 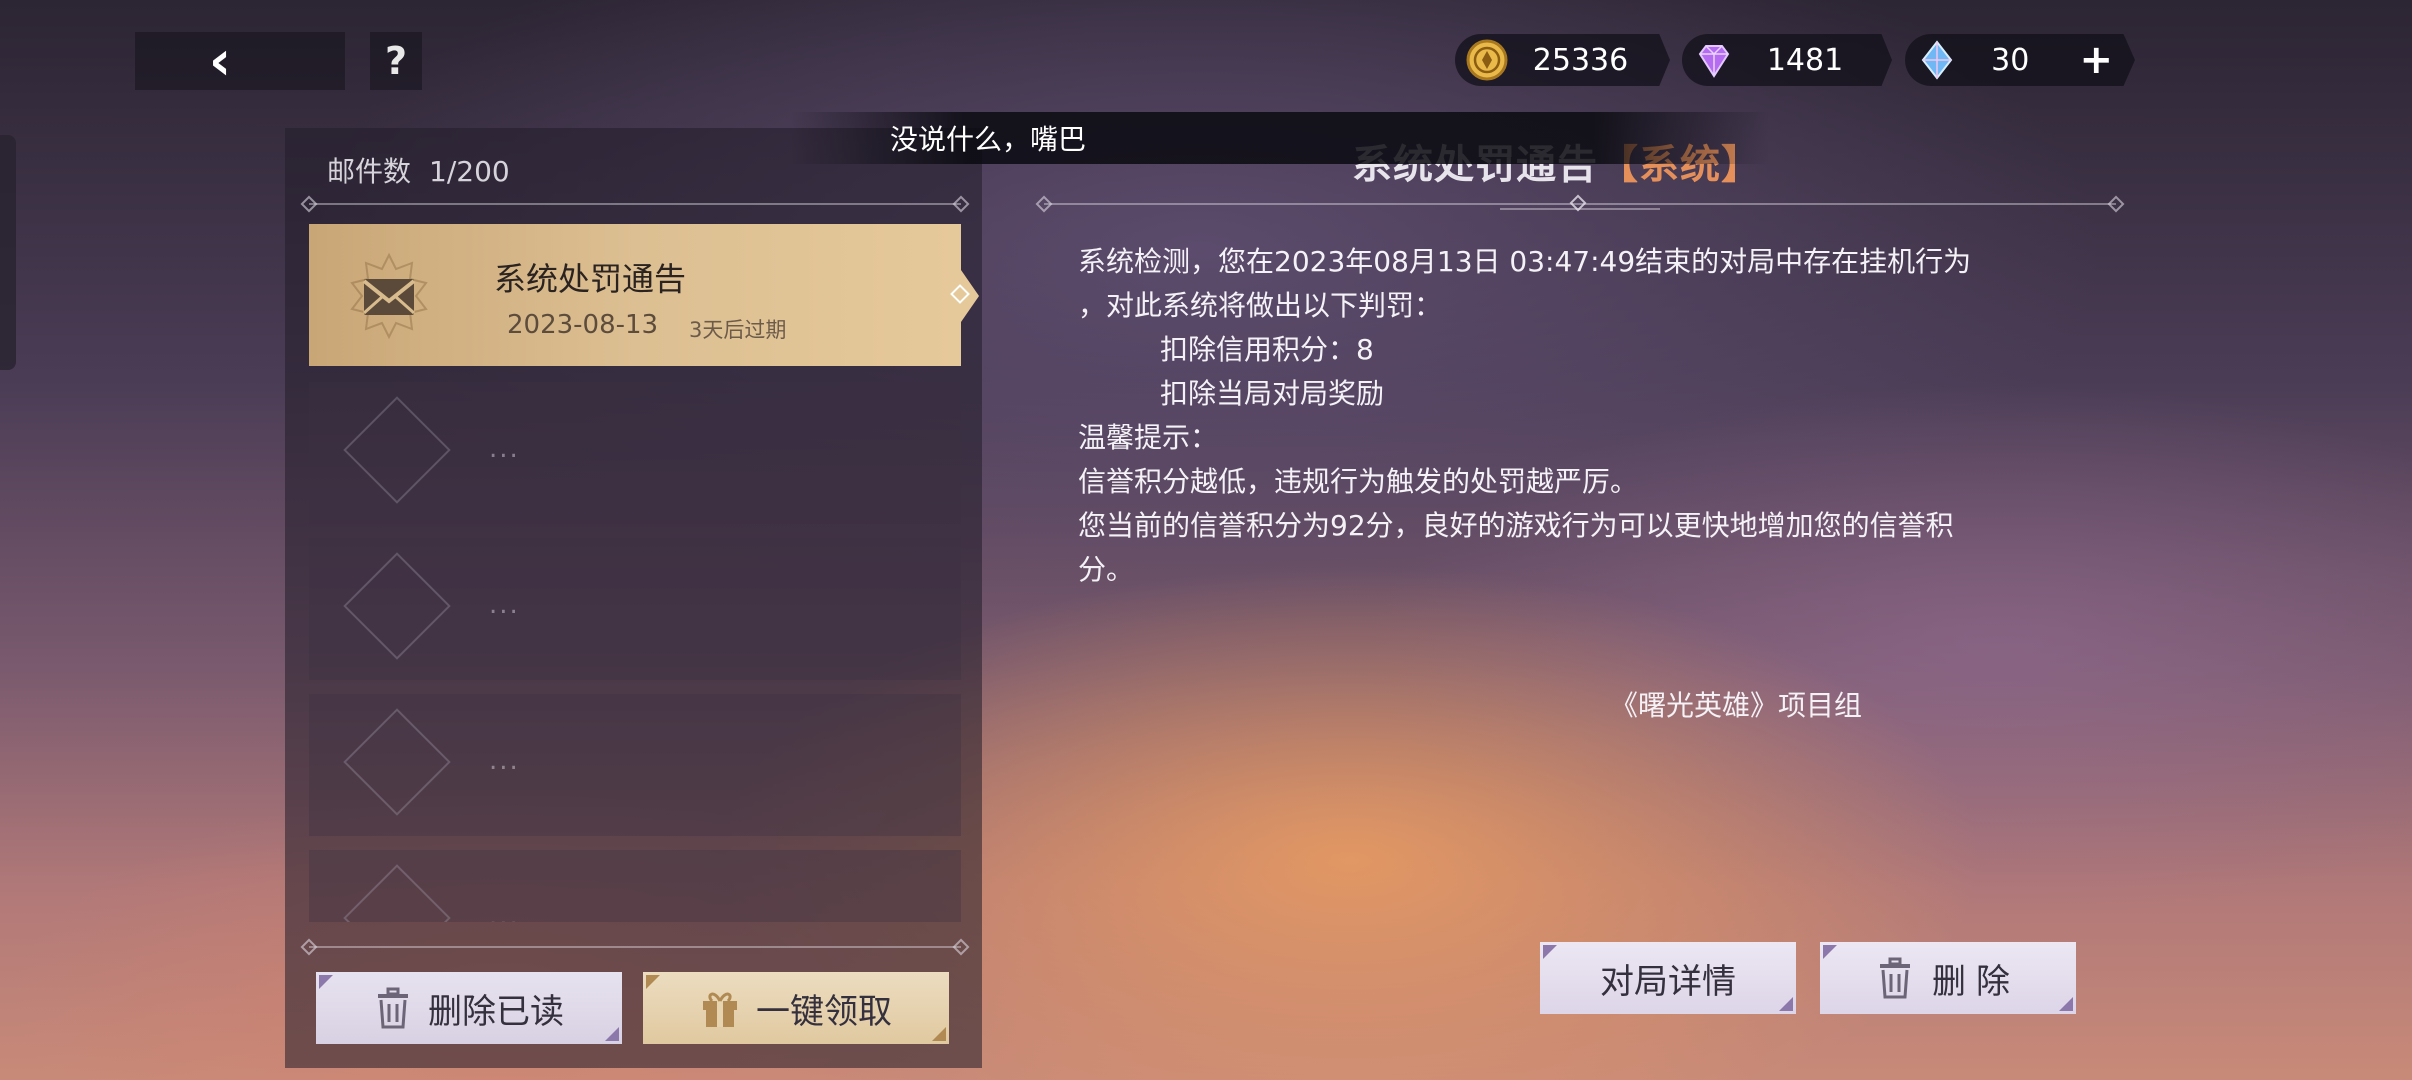 I want to click on delete-read-button: 删除已读, so click(x=469, y=1008).